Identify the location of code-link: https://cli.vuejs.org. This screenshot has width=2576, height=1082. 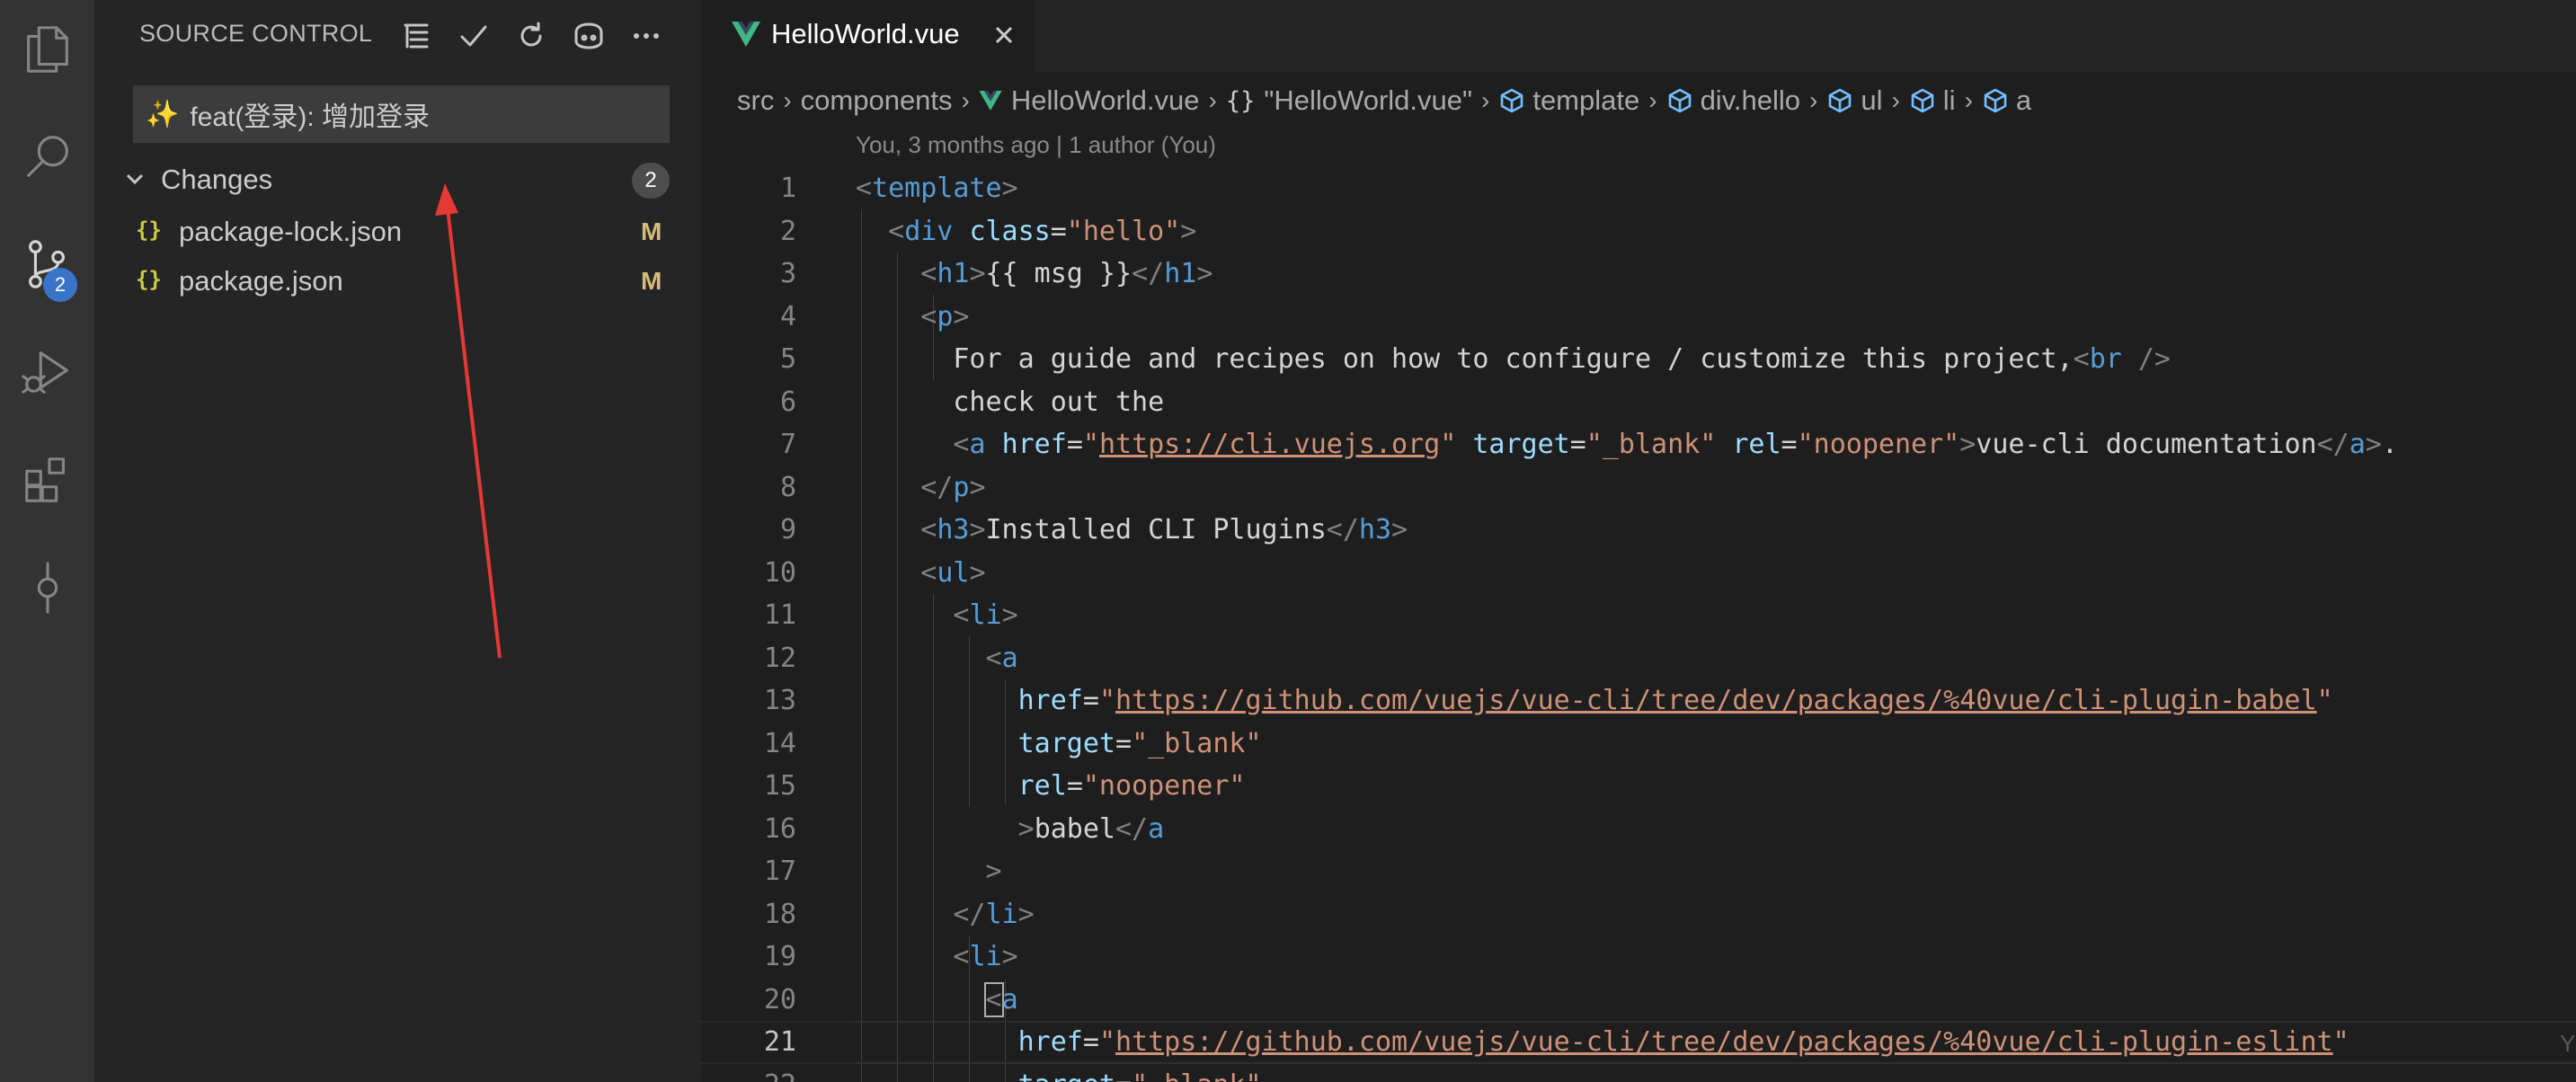
(1269, 444).